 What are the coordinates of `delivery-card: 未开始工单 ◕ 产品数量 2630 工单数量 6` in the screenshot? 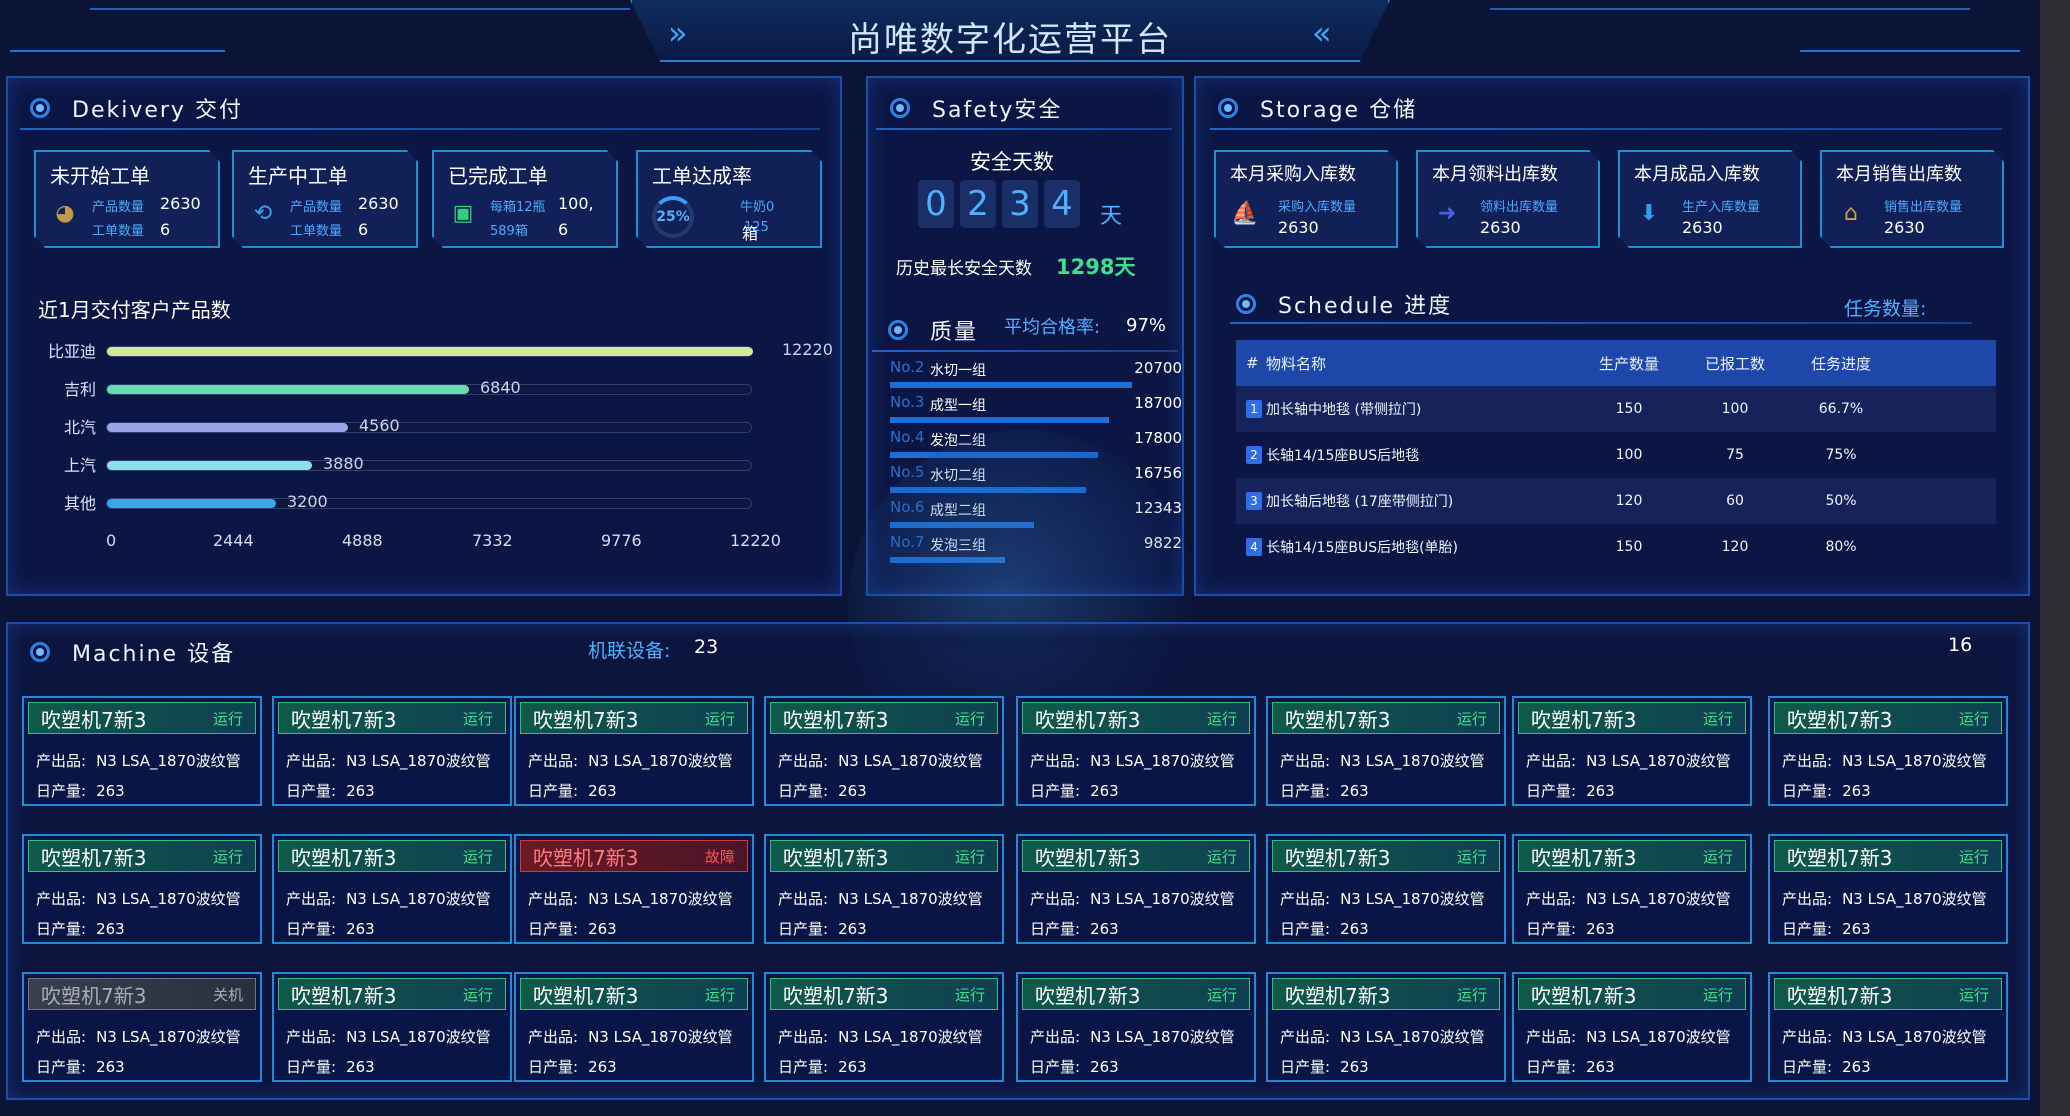 It's located at (127, 199).